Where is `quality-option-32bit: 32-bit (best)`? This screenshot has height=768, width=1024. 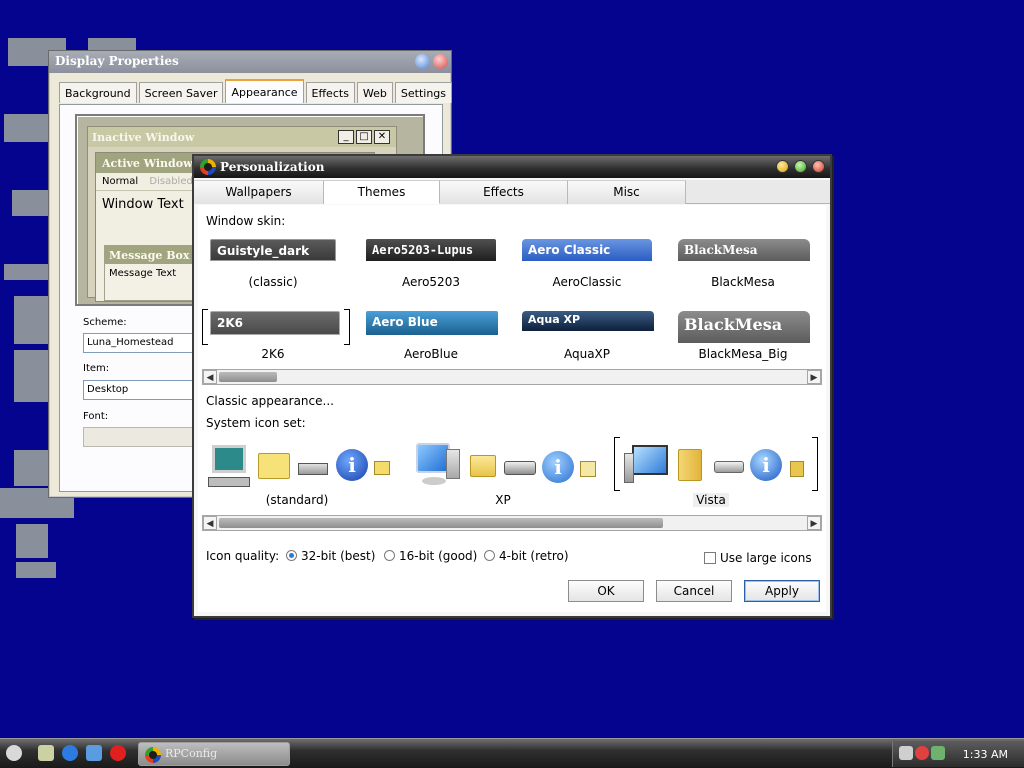 quality-option-32bit: 32-bit (best) is located at coordinates (330, 556).